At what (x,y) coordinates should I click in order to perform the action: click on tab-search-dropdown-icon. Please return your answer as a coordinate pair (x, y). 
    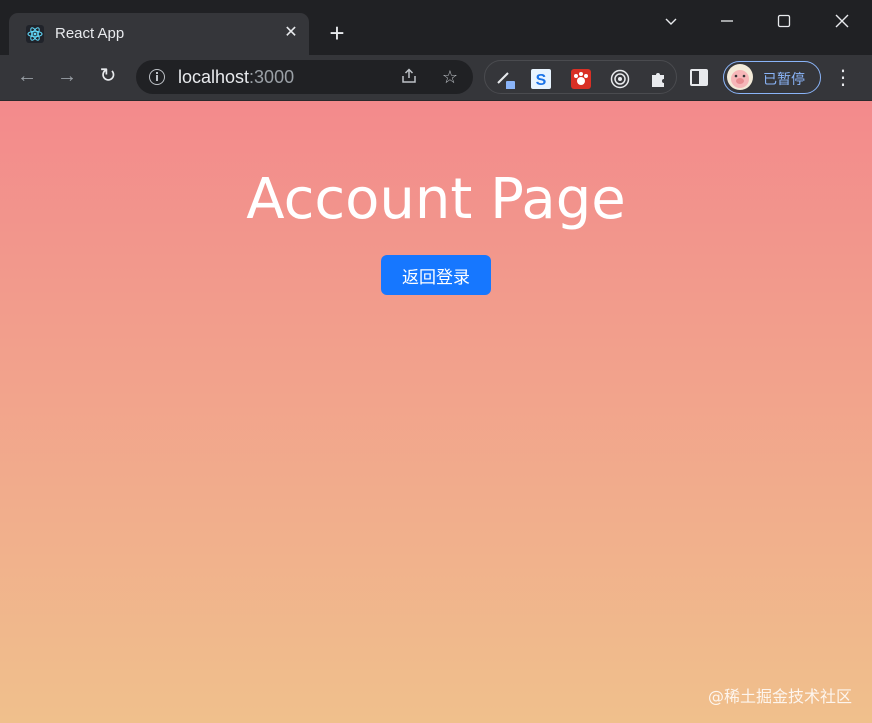
    Looking at the image, I should click on (671, 21).